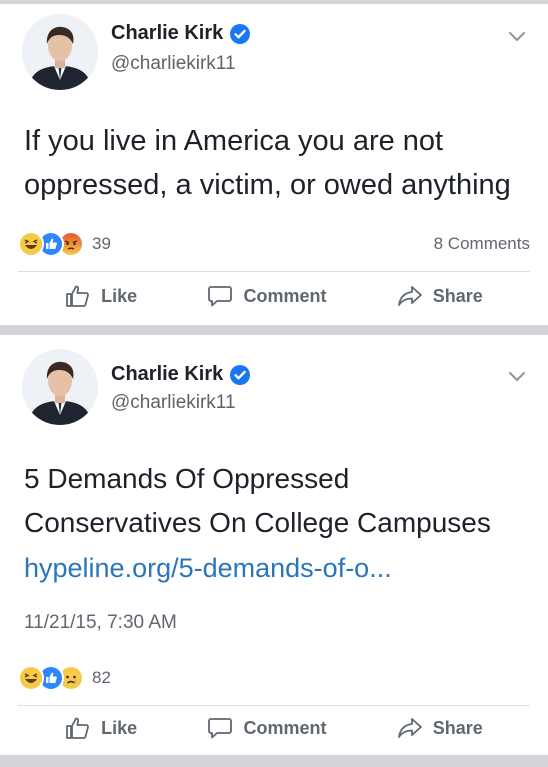 This screenshot has width=548, height=767. I want to click on reaction-count: 39, so click(101, 243).